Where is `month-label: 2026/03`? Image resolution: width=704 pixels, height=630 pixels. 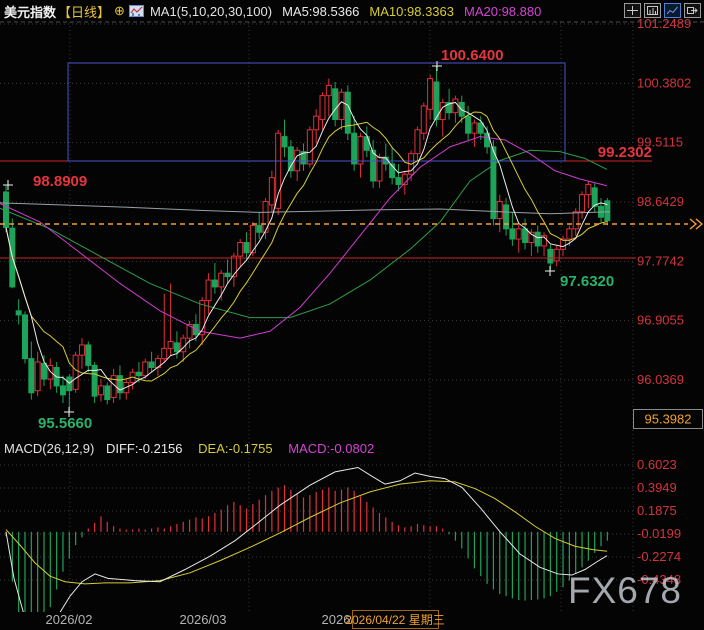 month-label: 2026/03 is located at coordinates (203, 619).